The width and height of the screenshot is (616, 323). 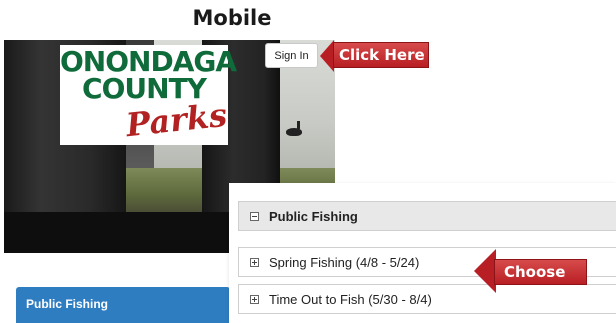 I want to click on accordion-header-public-fishing: Public Fishing, so click(x=427, y=216).